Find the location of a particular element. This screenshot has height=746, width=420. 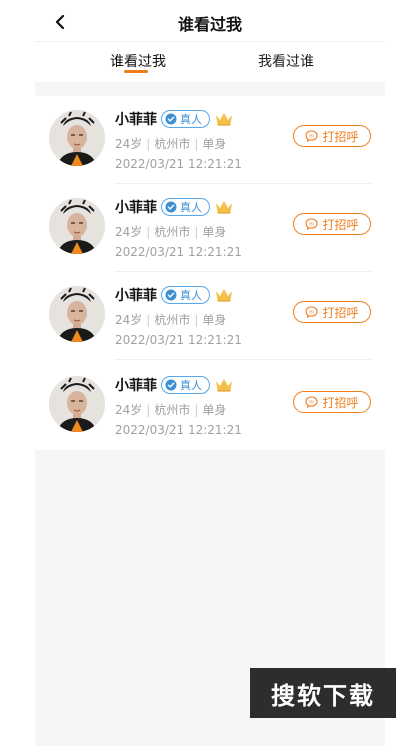

tab-who-i-viewed: 我看过谁 is located at coordinates (286, 61).